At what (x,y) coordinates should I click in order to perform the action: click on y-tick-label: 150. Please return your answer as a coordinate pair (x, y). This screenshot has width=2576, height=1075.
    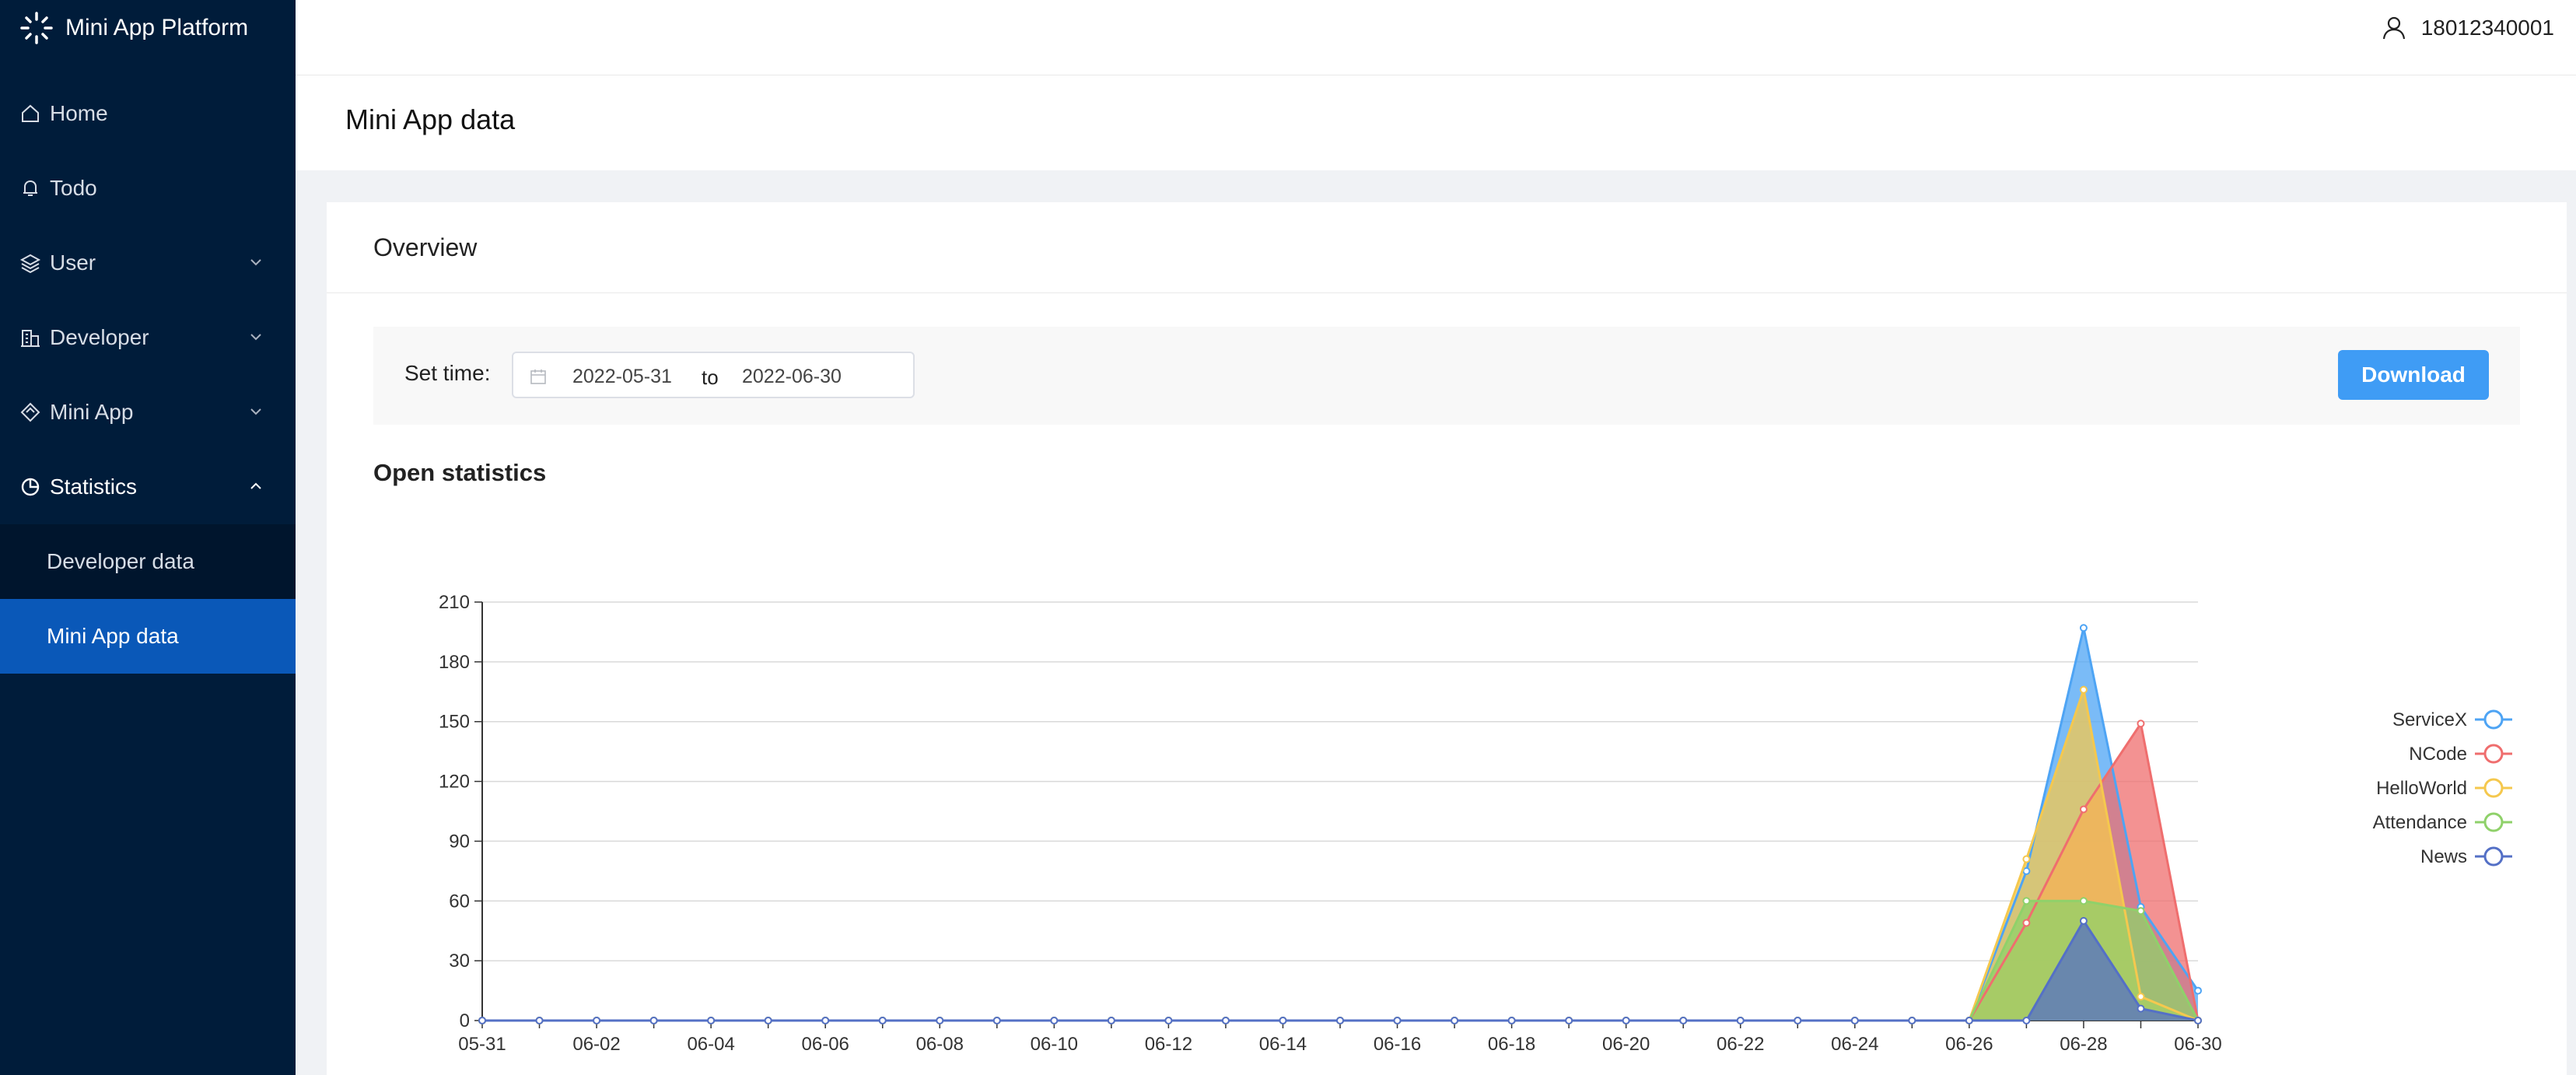
    Looking at the image, I should click on (455, 722).